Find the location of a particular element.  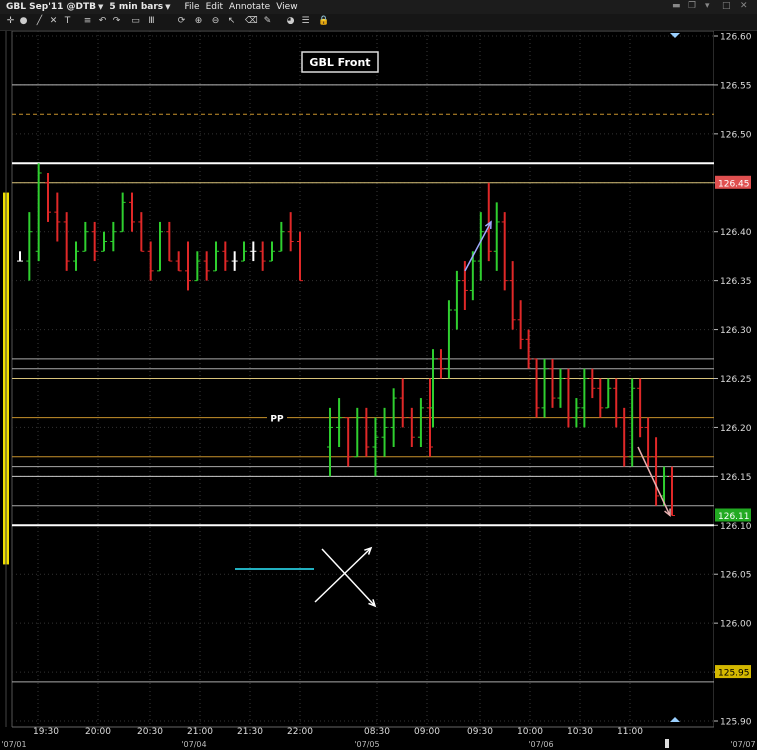

x-tick-label: 11:00 is located at coordinates (630, 732).